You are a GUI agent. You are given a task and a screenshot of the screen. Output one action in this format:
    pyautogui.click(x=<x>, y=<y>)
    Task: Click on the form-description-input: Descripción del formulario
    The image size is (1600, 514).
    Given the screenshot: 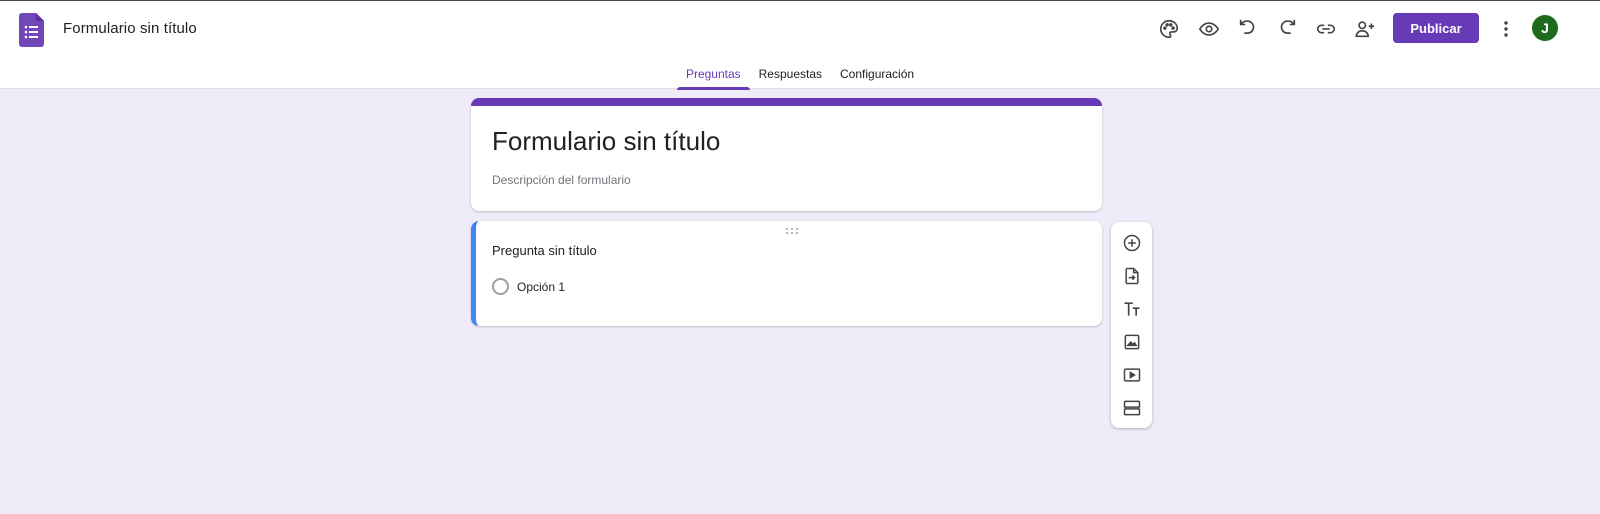 What is the action you would take?
    pyautogui.click(x=561, y=180)
    